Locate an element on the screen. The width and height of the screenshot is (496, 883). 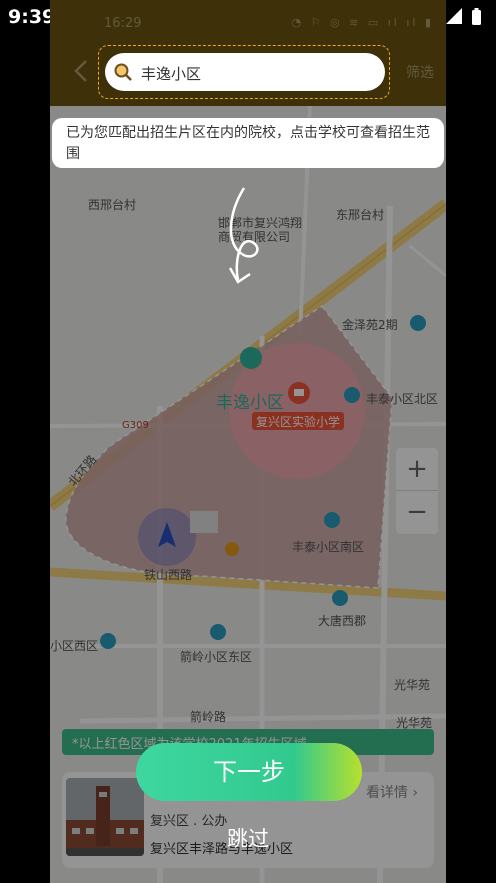
school-photo is located at coordinates (105, 817).